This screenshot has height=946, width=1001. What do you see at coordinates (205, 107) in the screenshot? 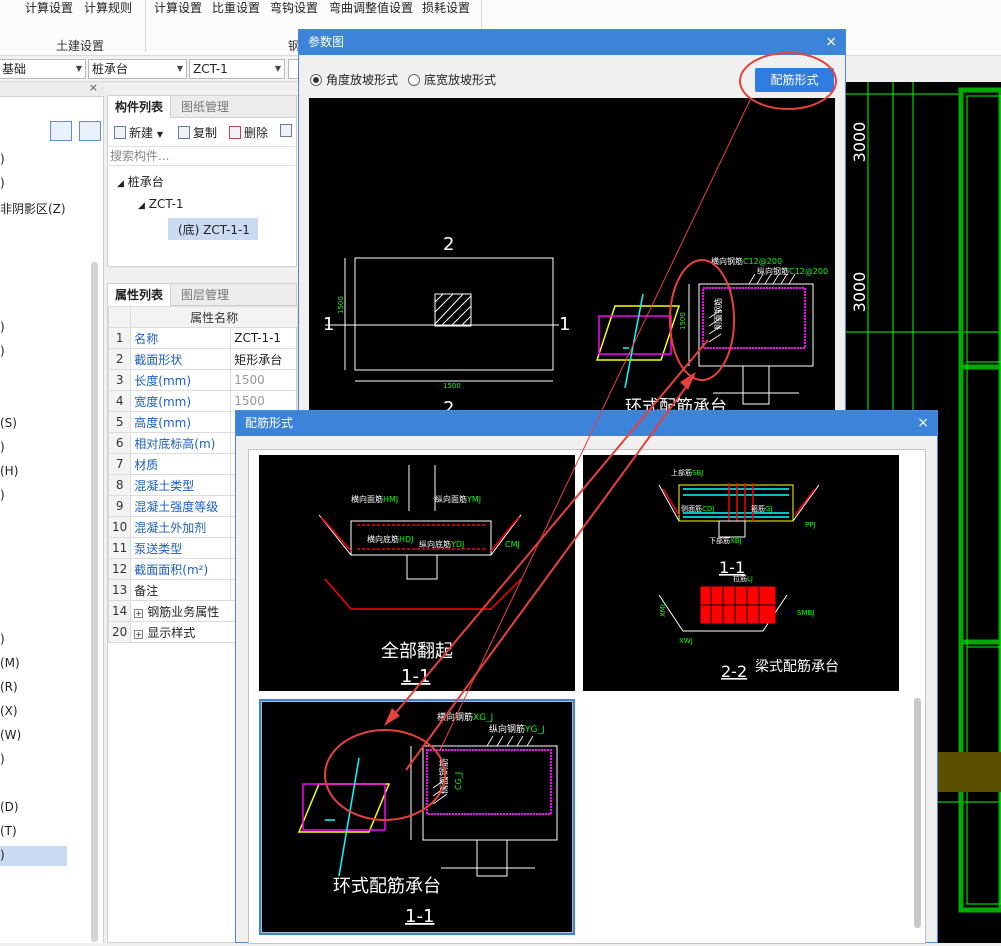
I see `tab-drawing-management: 图纸管理` at bounding box center [205, 107].